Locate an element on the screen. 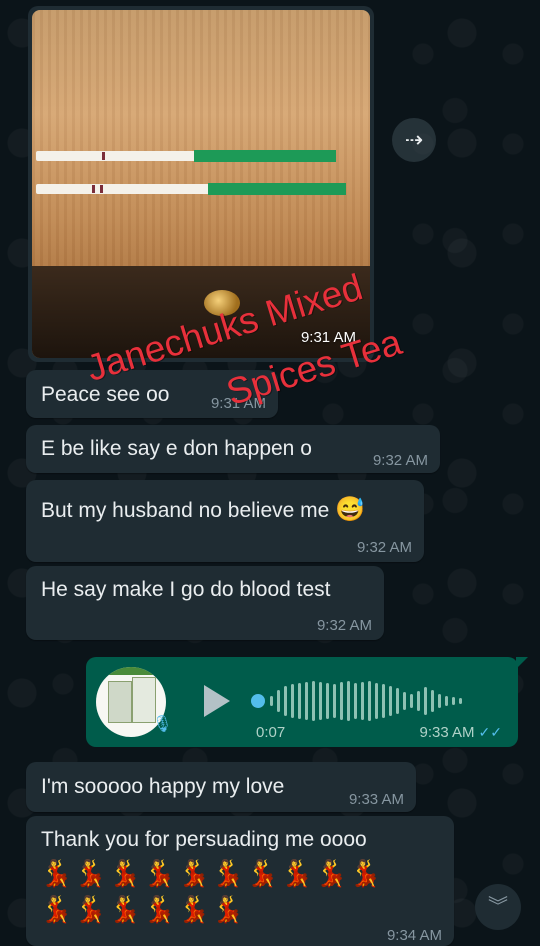 The height and width of the screenshot is (946, 540). microphone-icon: 🎙 is located at coordinates (162, 724).